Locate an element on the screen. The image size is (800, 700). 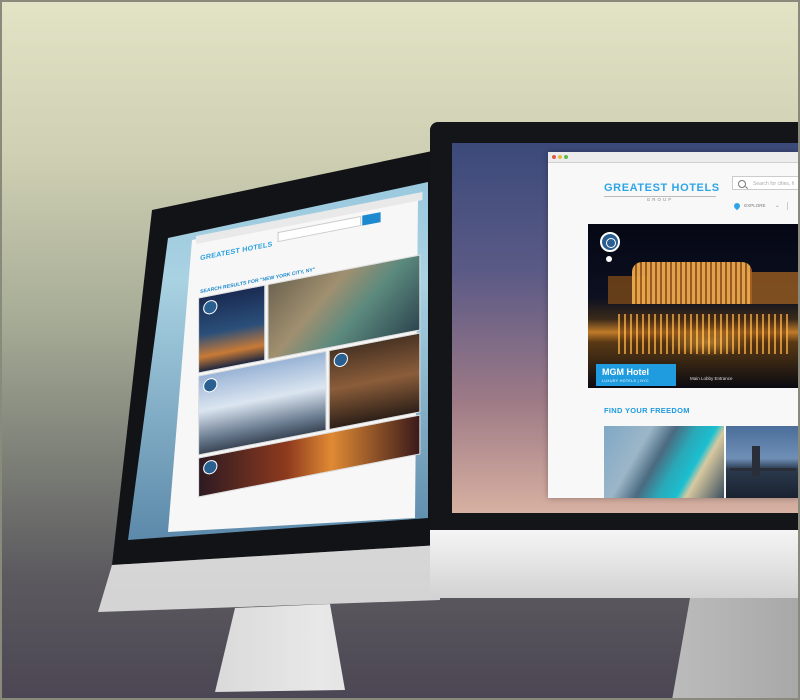
divider is located at coordinates (788, 206).